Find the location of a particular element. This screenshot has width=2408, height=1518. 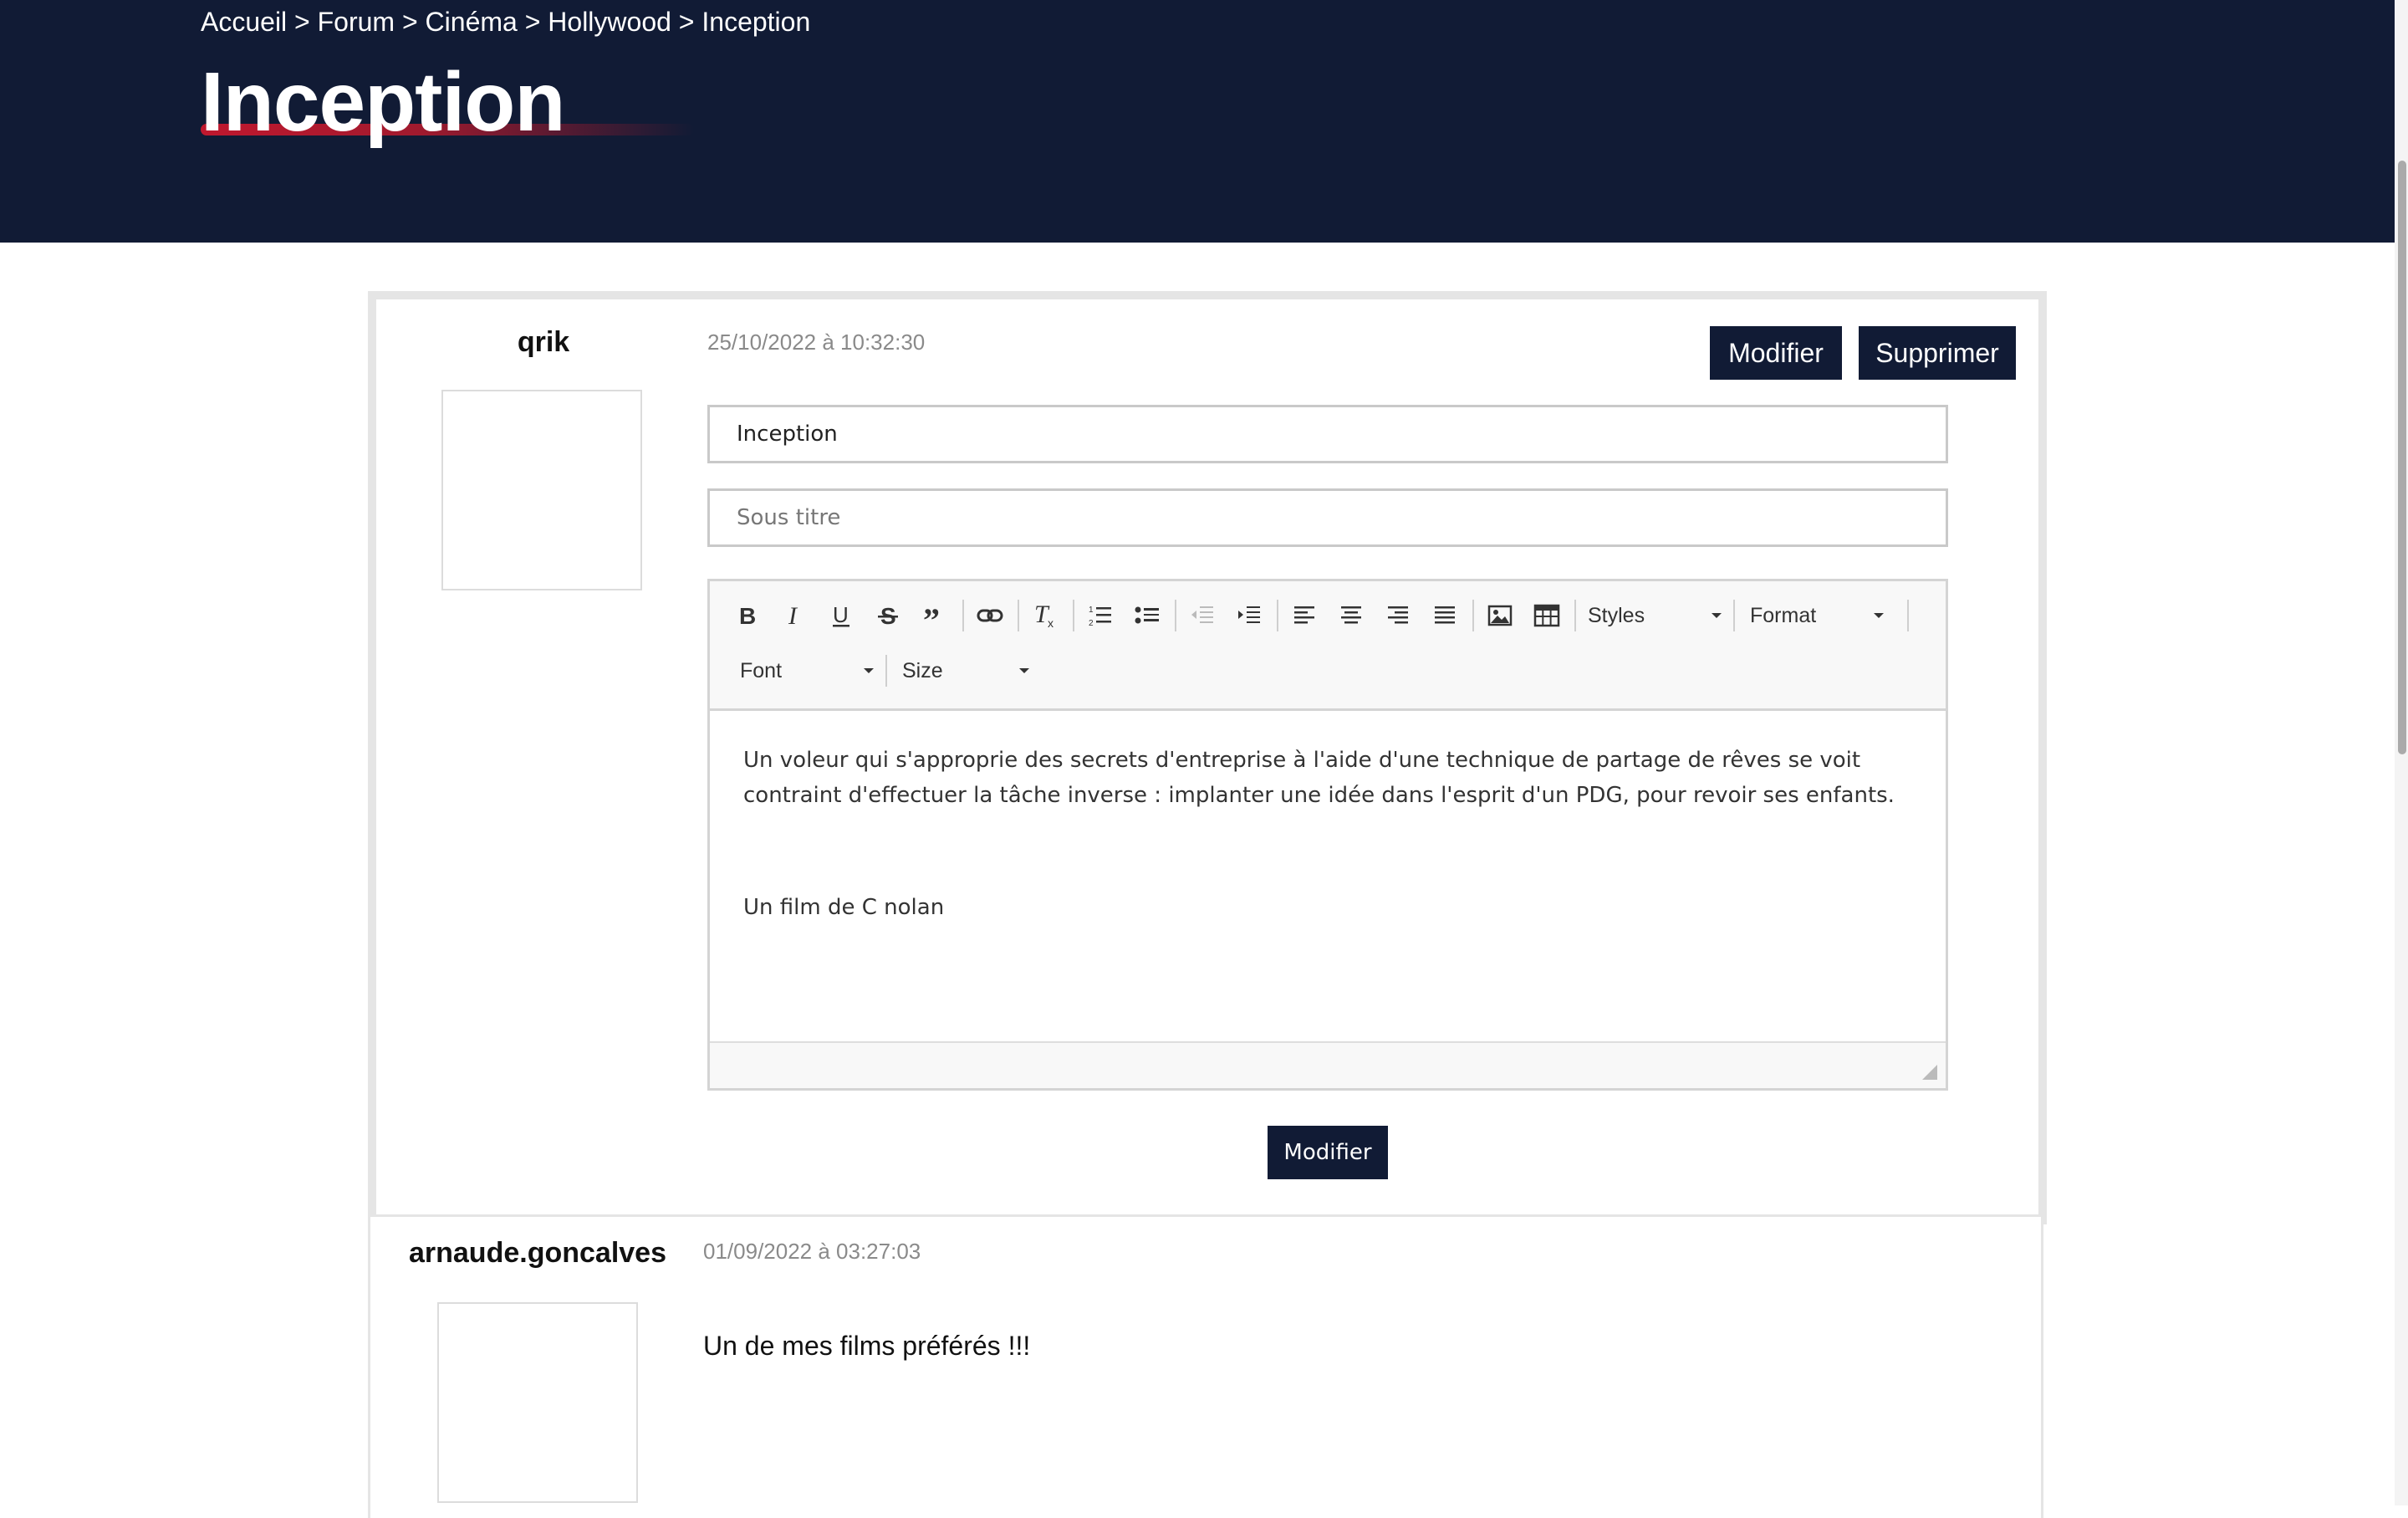

styles-dropdown: Styles is located at coordinates (1655, 615).